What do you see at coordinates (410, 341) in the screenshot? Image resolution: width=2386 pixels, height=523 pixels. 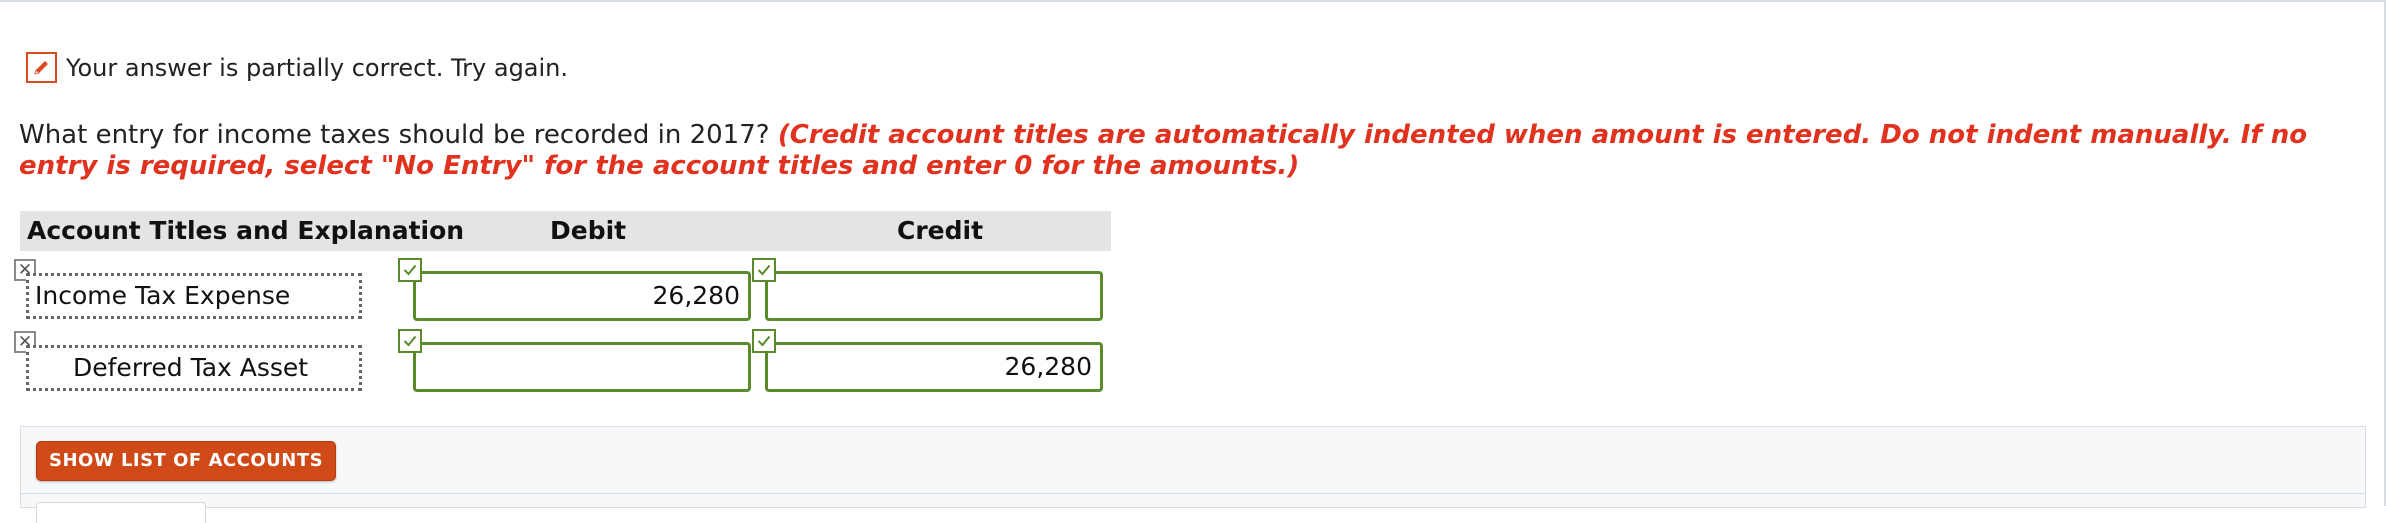 I see `debit-row-2-check-icon` at bounding box center [410, 341].